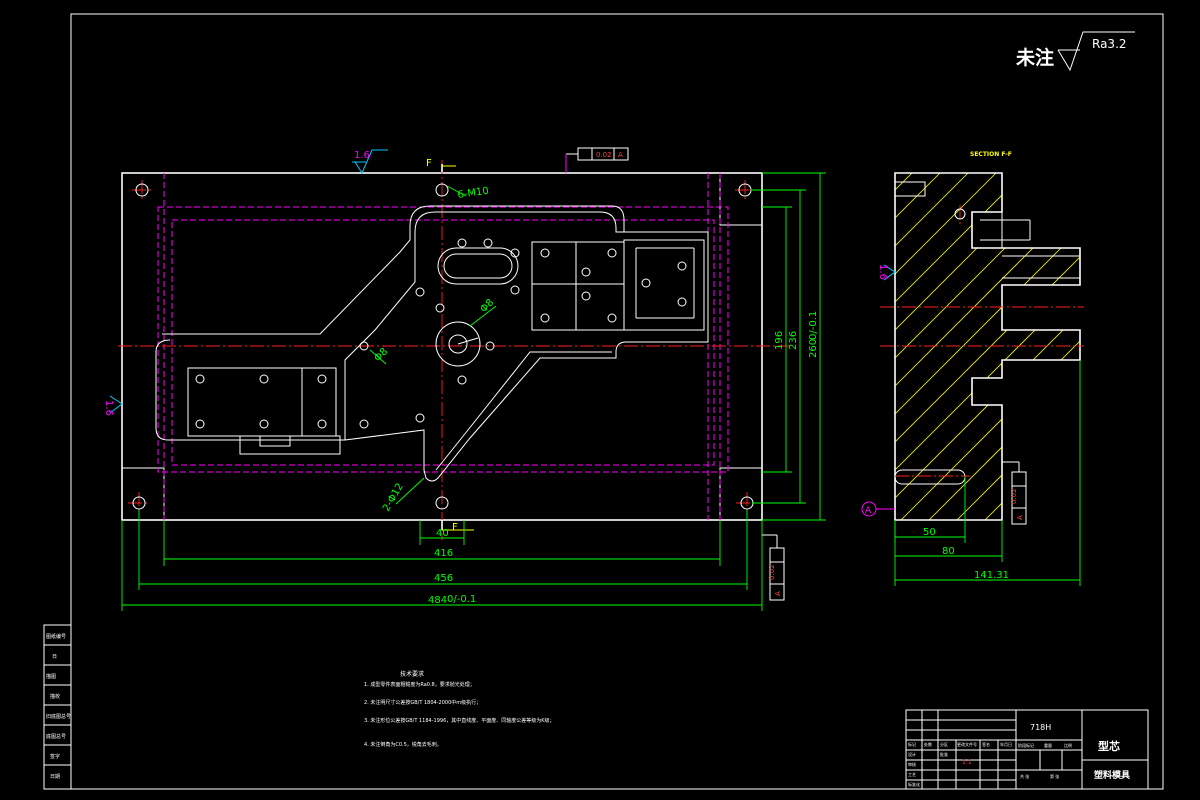 This screenshot has height=800, width=1200. I want to click on dimension-section-a: 50, so click(930, 509).